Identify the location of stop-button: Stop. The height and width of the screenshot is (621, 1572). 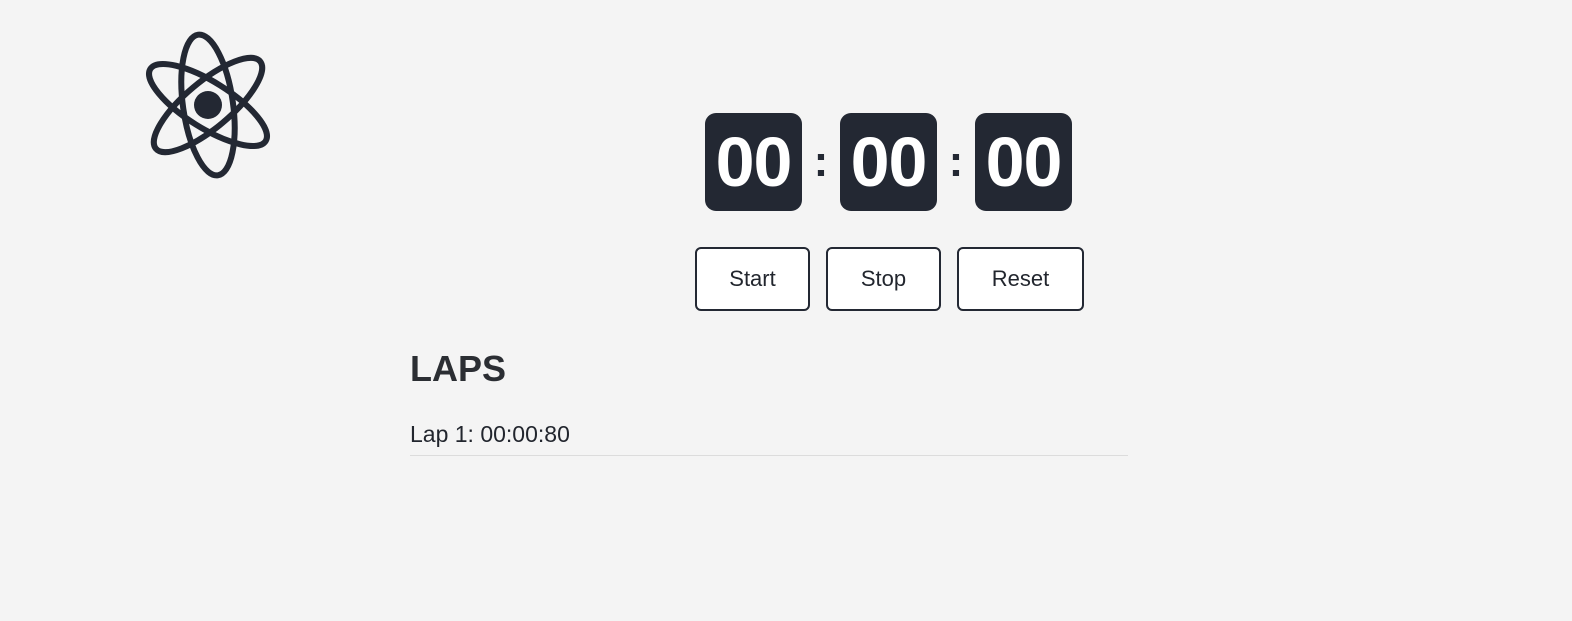
(883, 279).